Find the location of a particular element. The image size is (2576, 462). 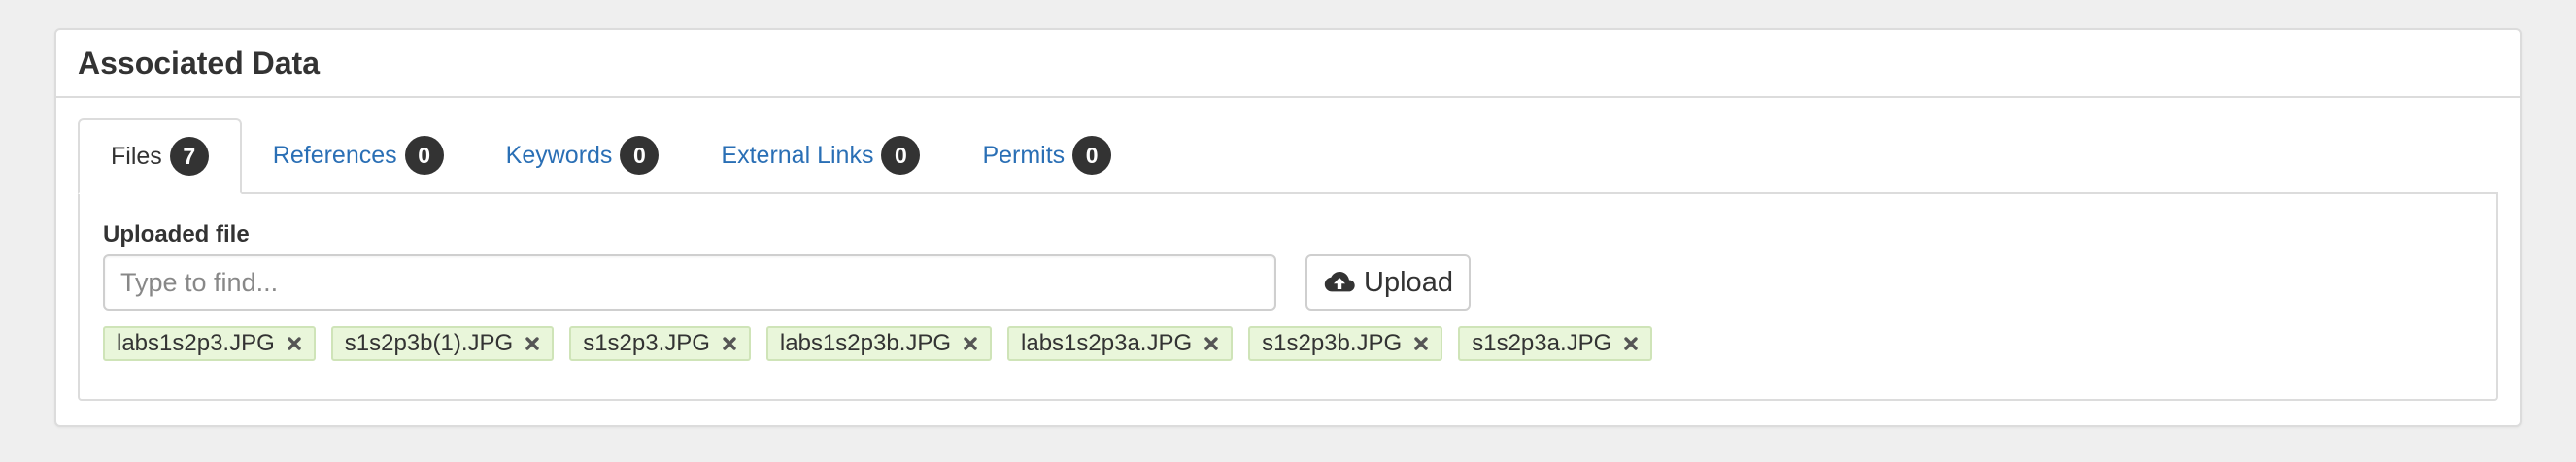

upload-button: Upload is located at coordinates (1388, 282).